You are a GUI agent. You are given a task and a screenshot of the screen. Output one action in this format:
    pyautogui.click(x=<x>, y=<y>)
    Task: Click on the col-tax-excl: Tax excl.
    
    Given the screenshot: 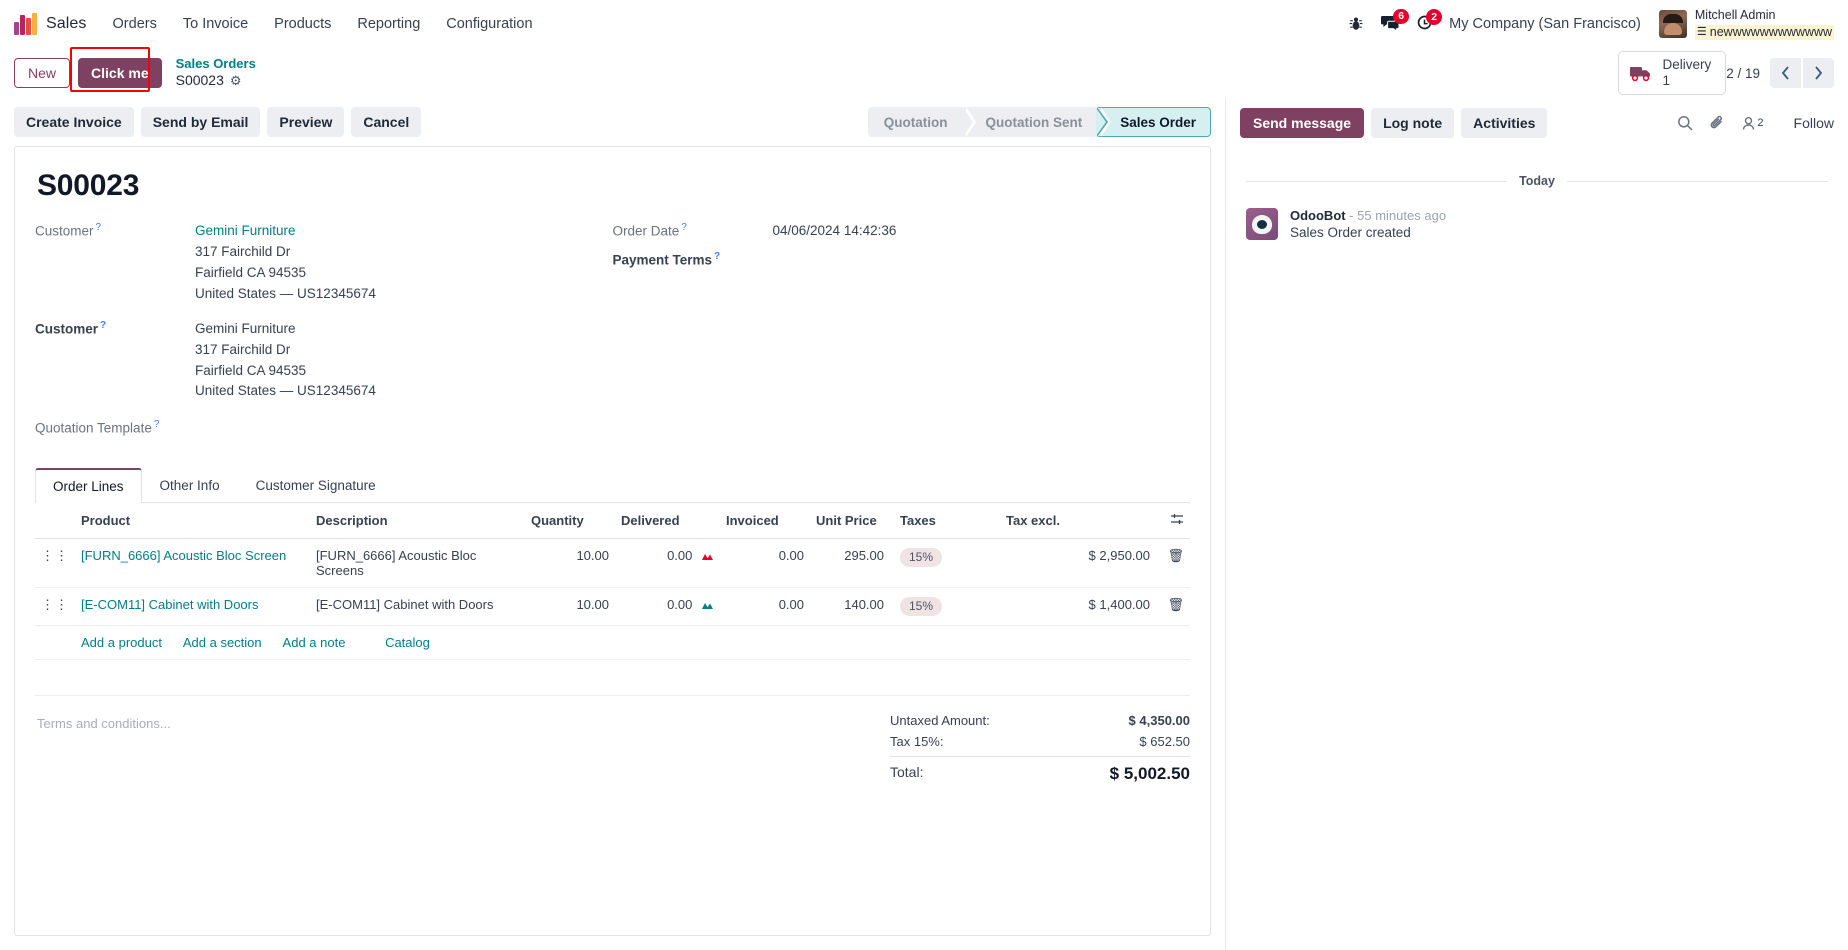 What is the action you would take?
    pyautogui.click(x=1078, y=520)
    